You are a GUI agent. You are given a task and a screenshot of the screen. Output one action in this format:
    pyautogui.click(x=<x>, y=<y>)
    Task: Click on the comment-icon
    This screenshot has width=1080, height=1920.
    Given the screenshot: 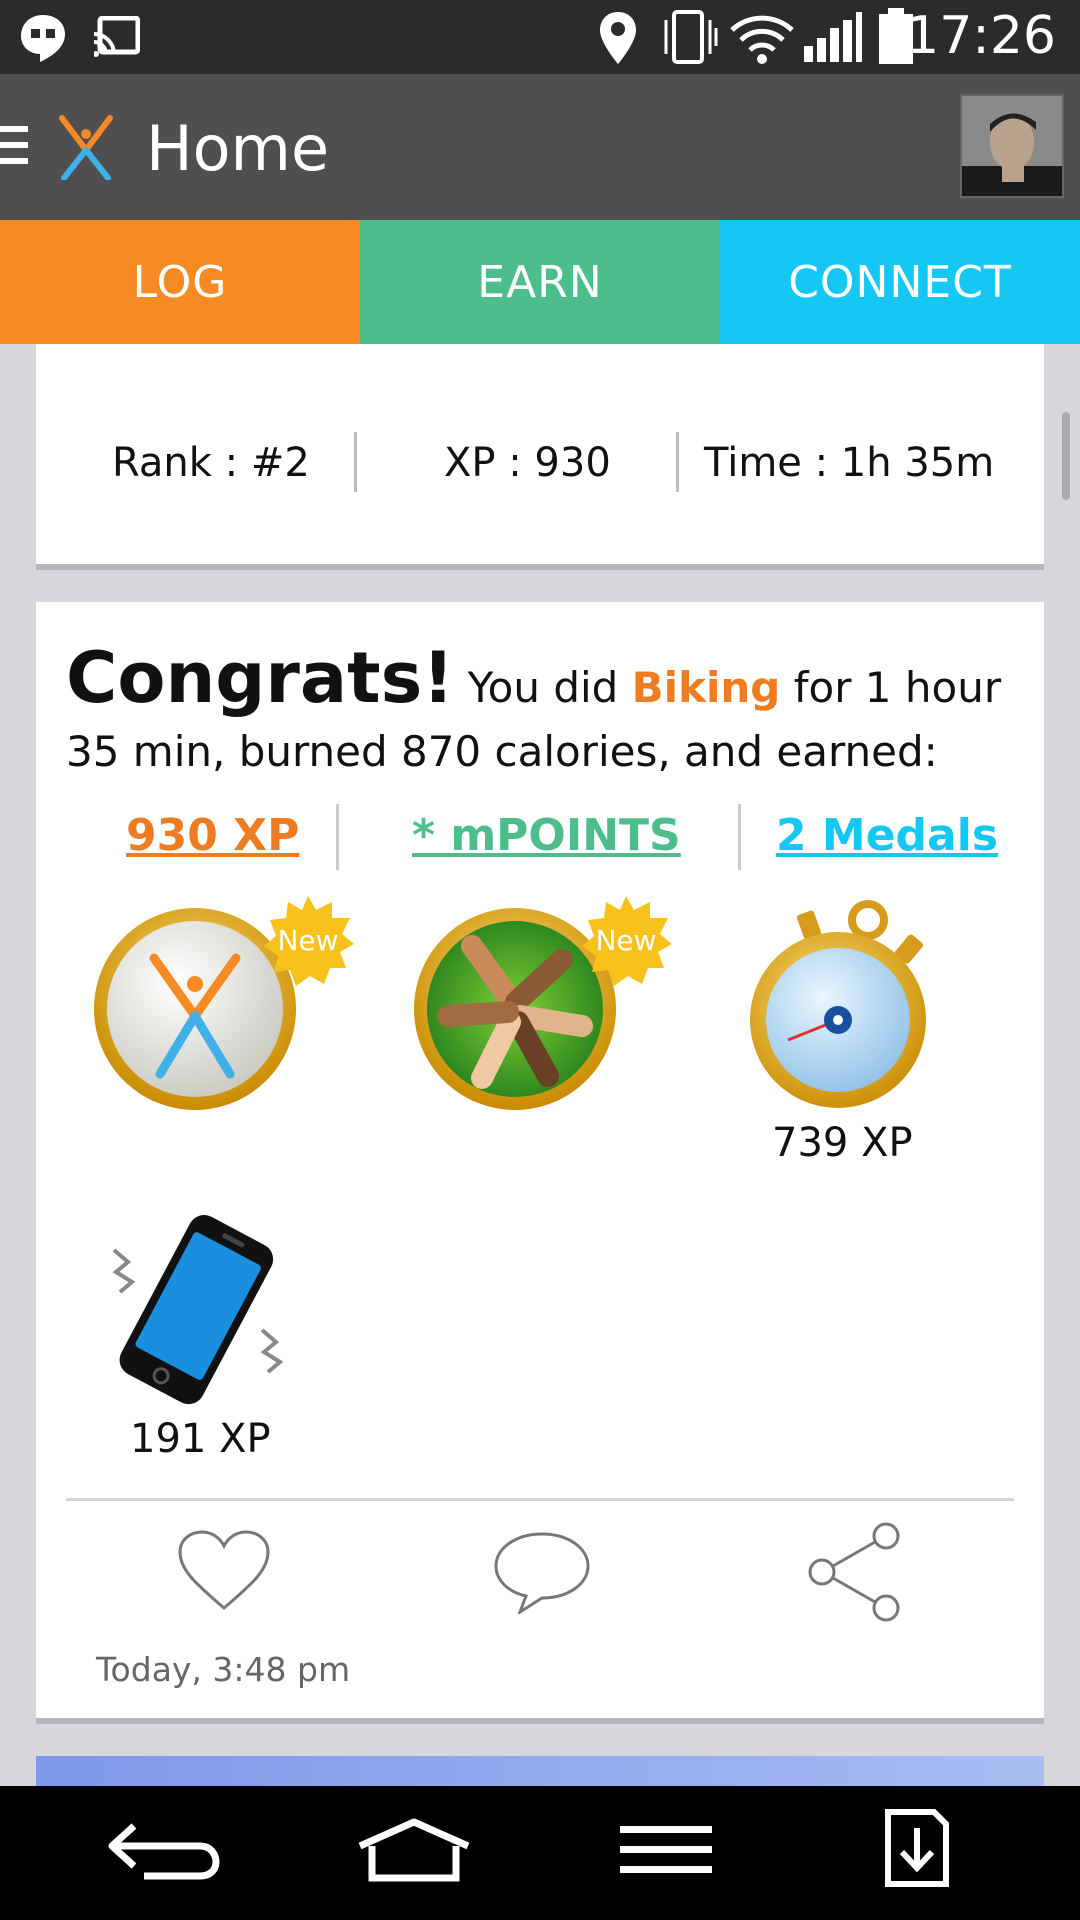 What is the action you would take?
    pyautogui.click(x=542, y=1572)
    